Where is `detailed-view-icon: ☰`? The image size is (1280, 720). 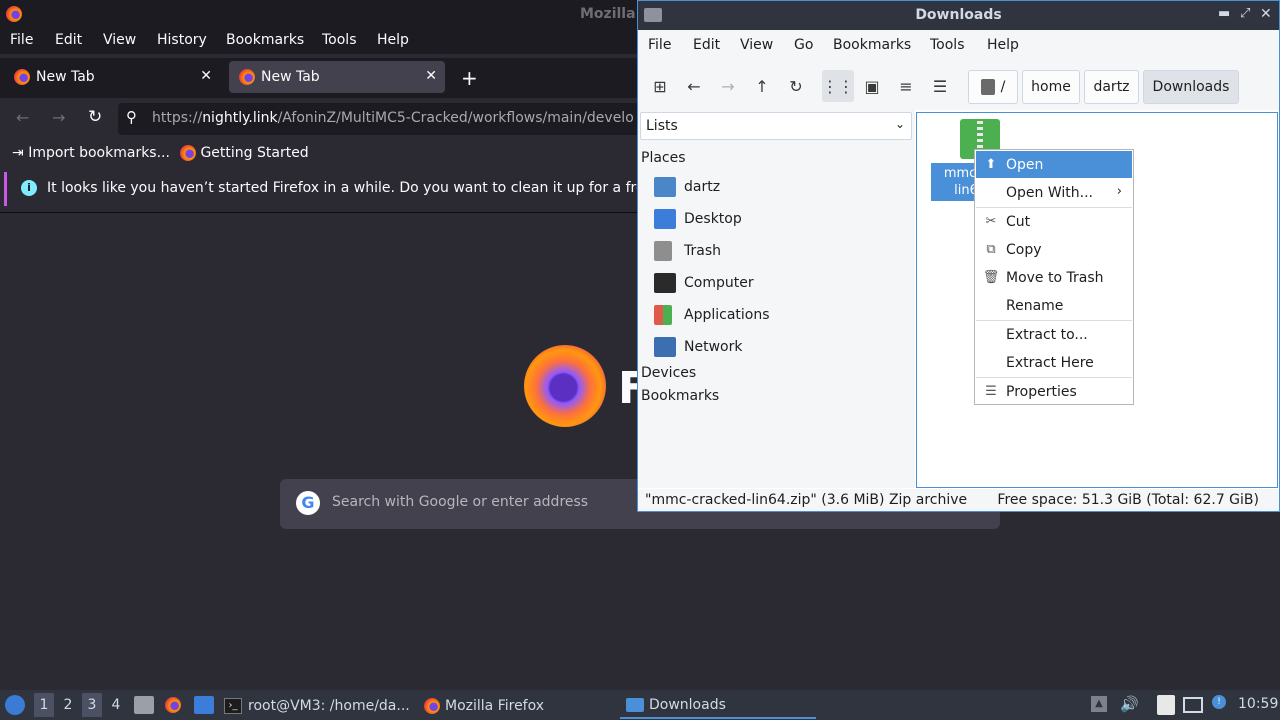 detailed-view-icon: ☰ is located at coordinates (940, 86).